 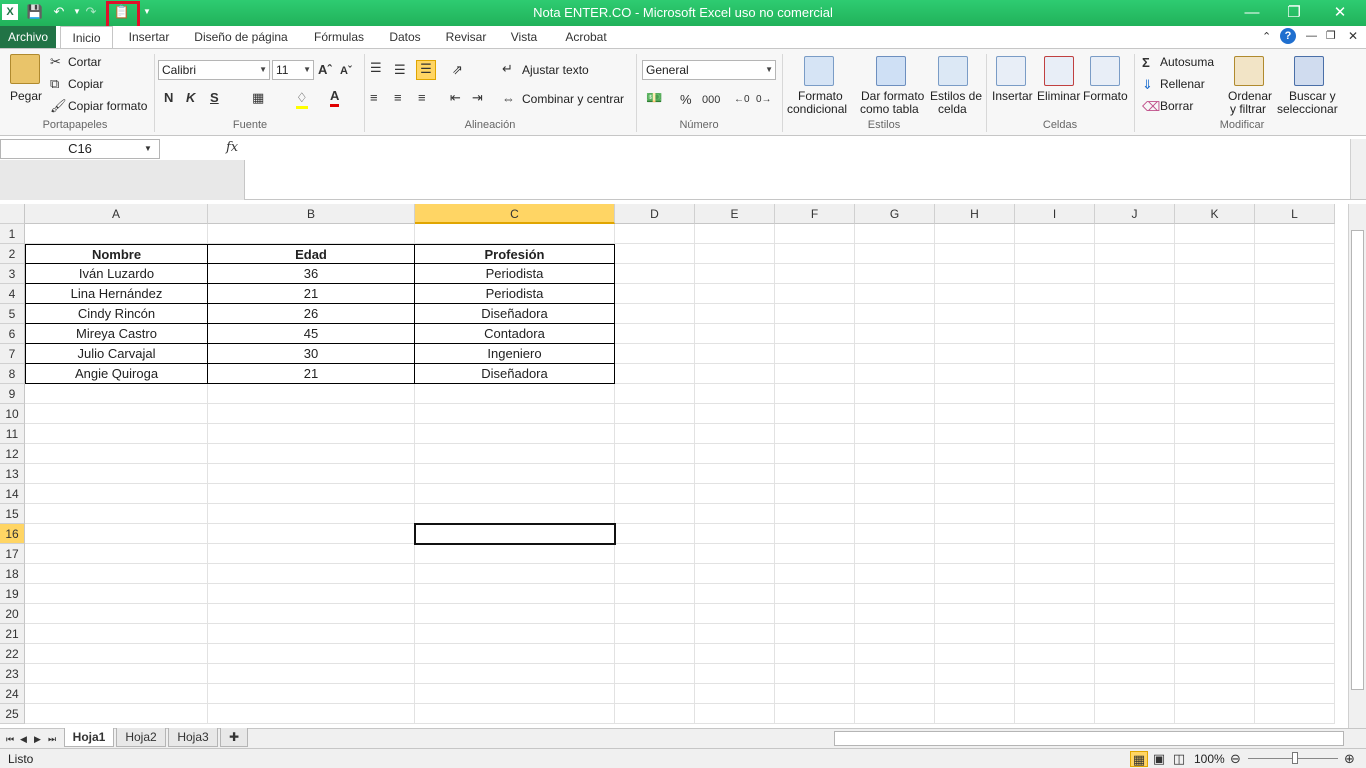 What do you see at coordinates (1011, 71) in the screenshot?
I see `insert-cells-icon` at bounding box center [1011, 71].